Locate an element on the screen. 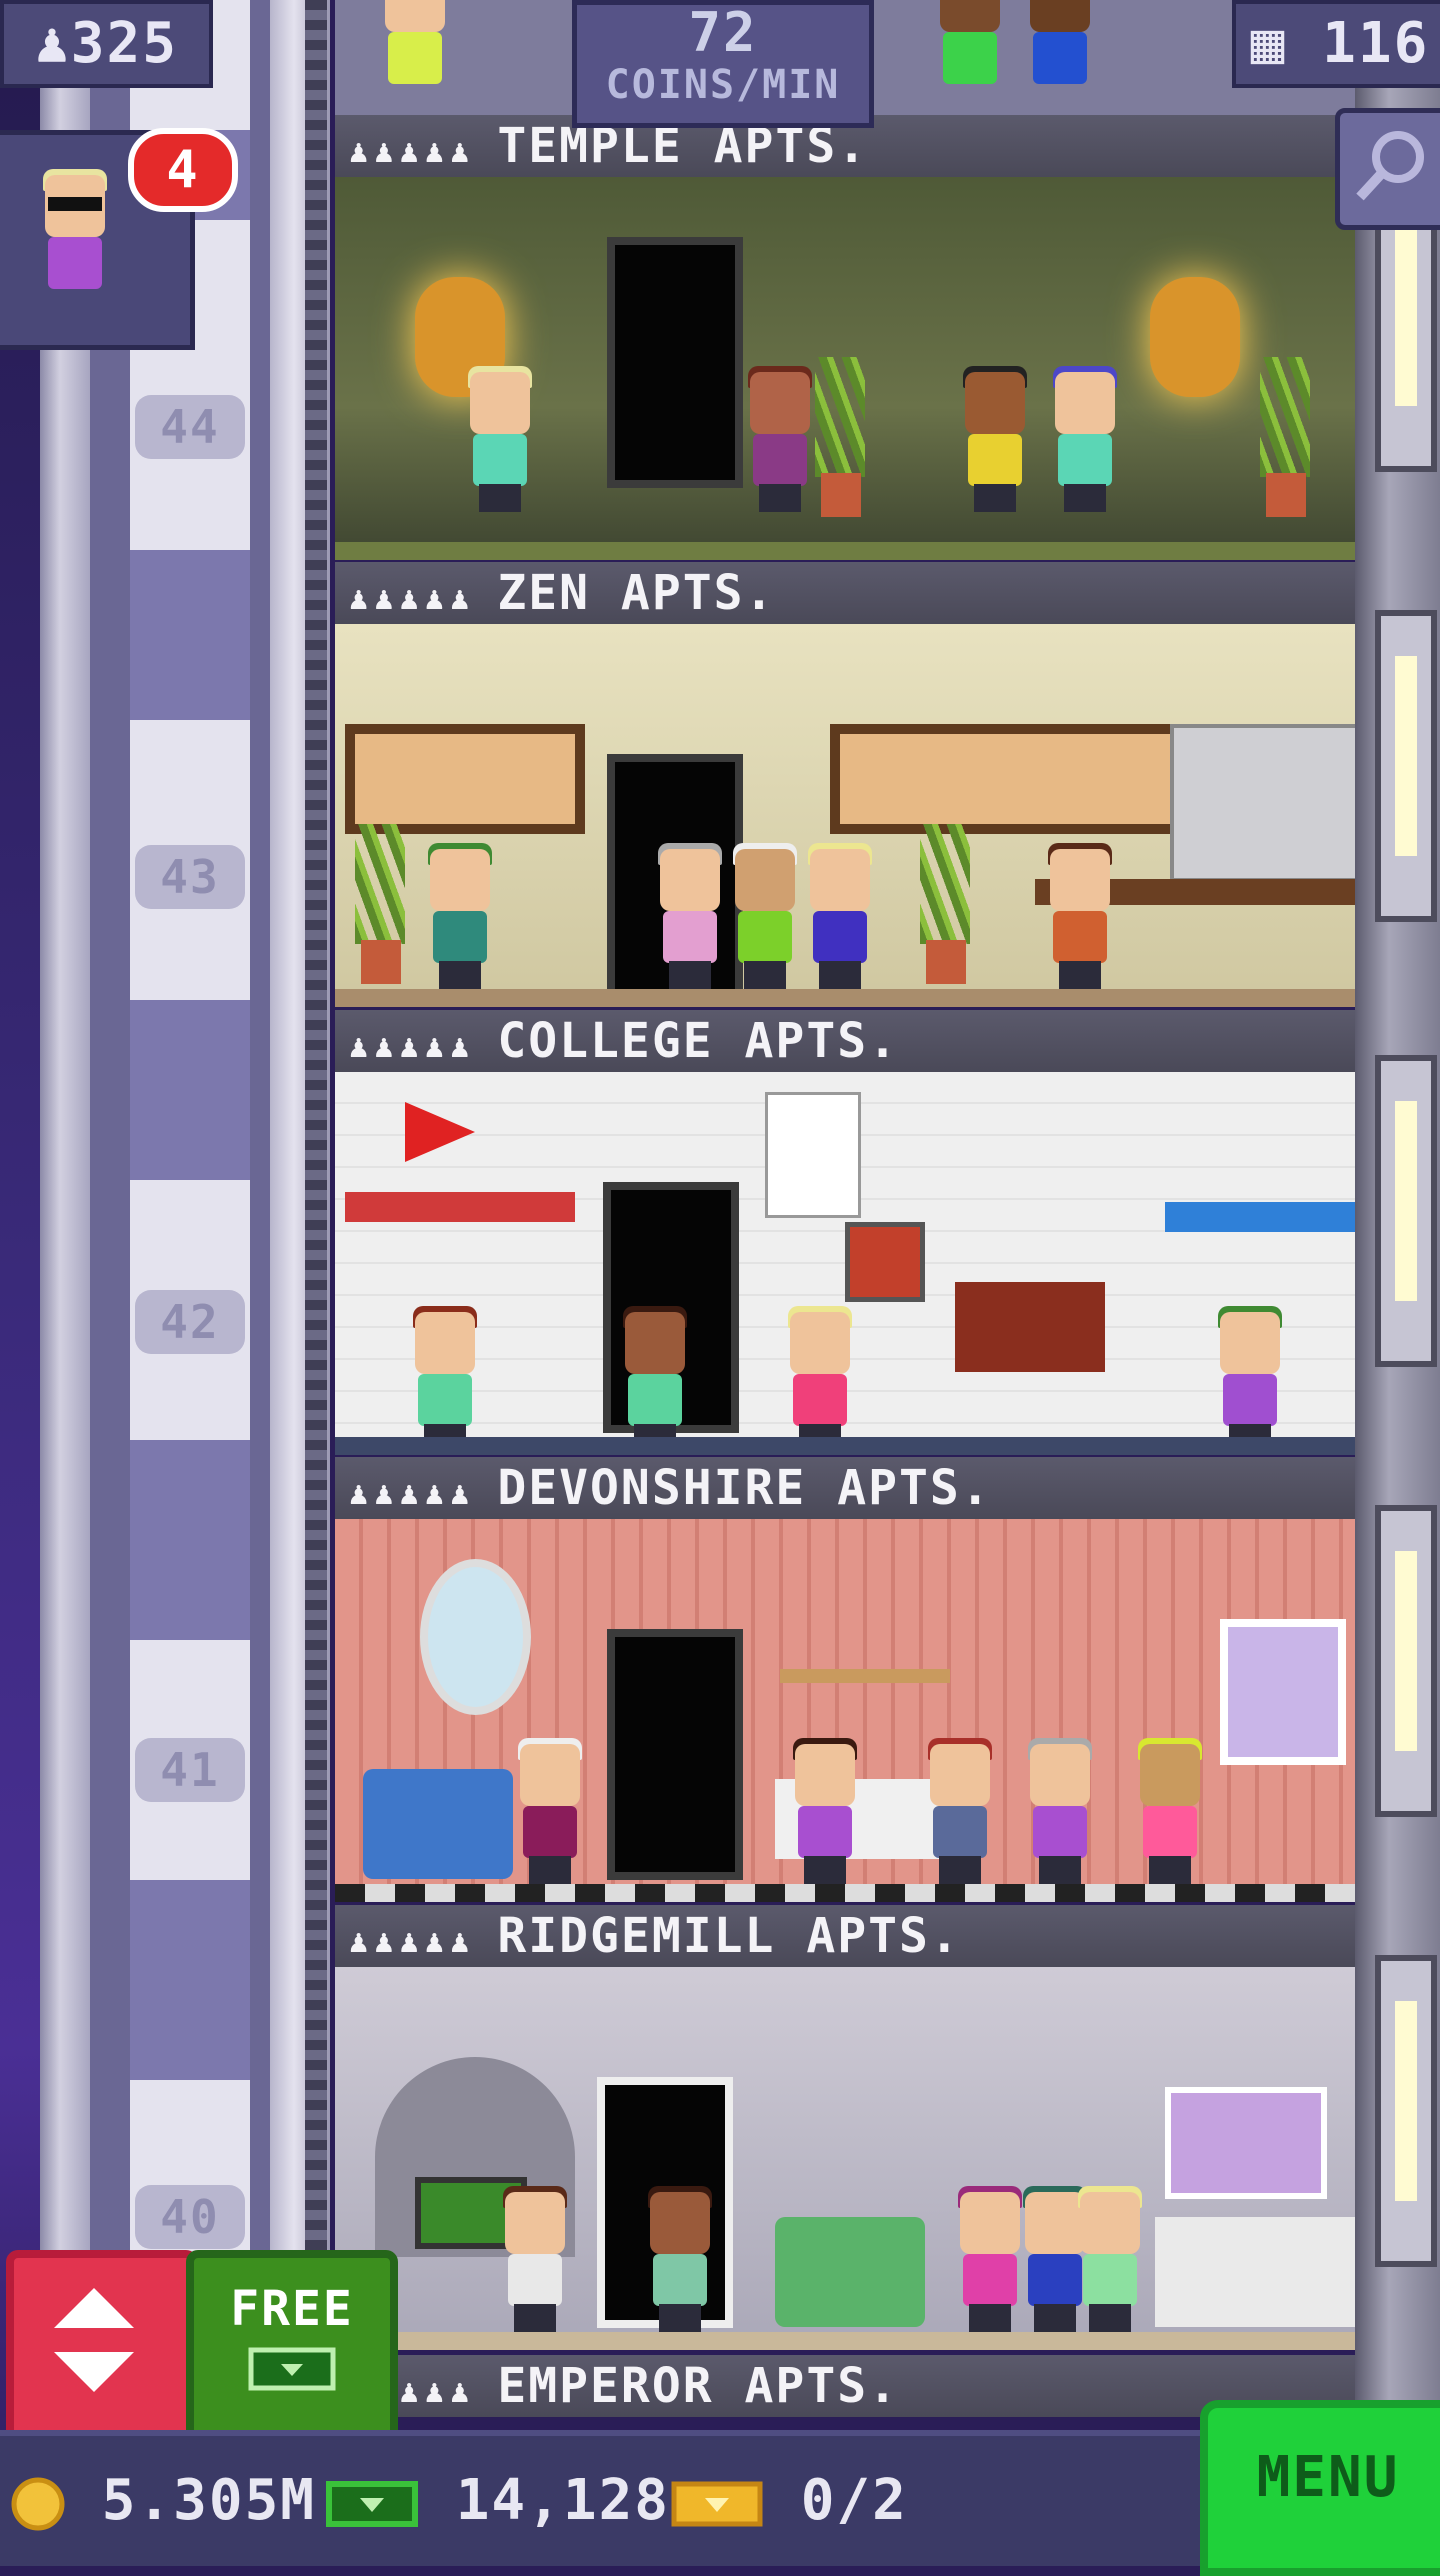  kitchen-counter is located at coordinates (1255, 2272).